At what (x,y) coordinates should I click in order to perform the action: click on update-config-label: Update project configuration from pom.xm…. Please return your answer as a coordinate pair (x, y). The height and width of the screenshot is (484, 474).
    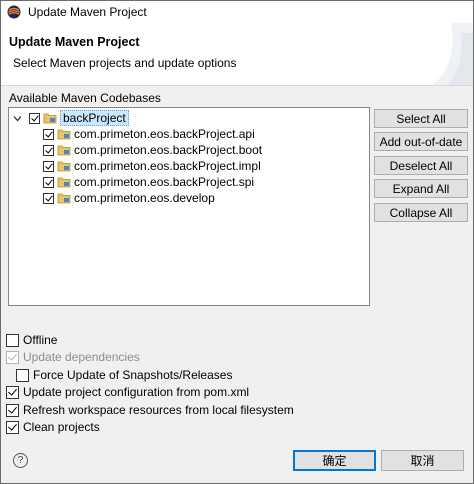
    Looking at the image, I should click on (136, 392).